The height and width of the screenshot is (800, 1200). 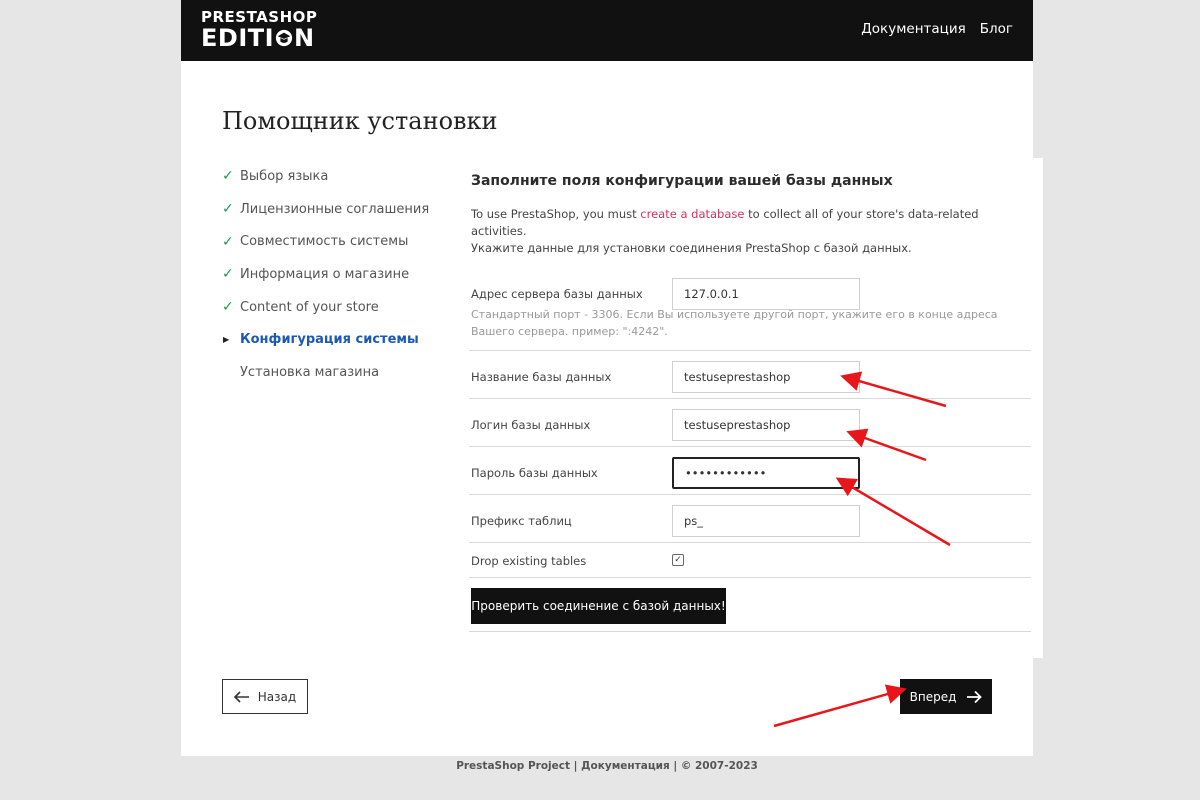 What do you see at coordinates (360, 121) in the screenshot?
I see `page-title: Помощник установки` at bounding box center [360, 121].